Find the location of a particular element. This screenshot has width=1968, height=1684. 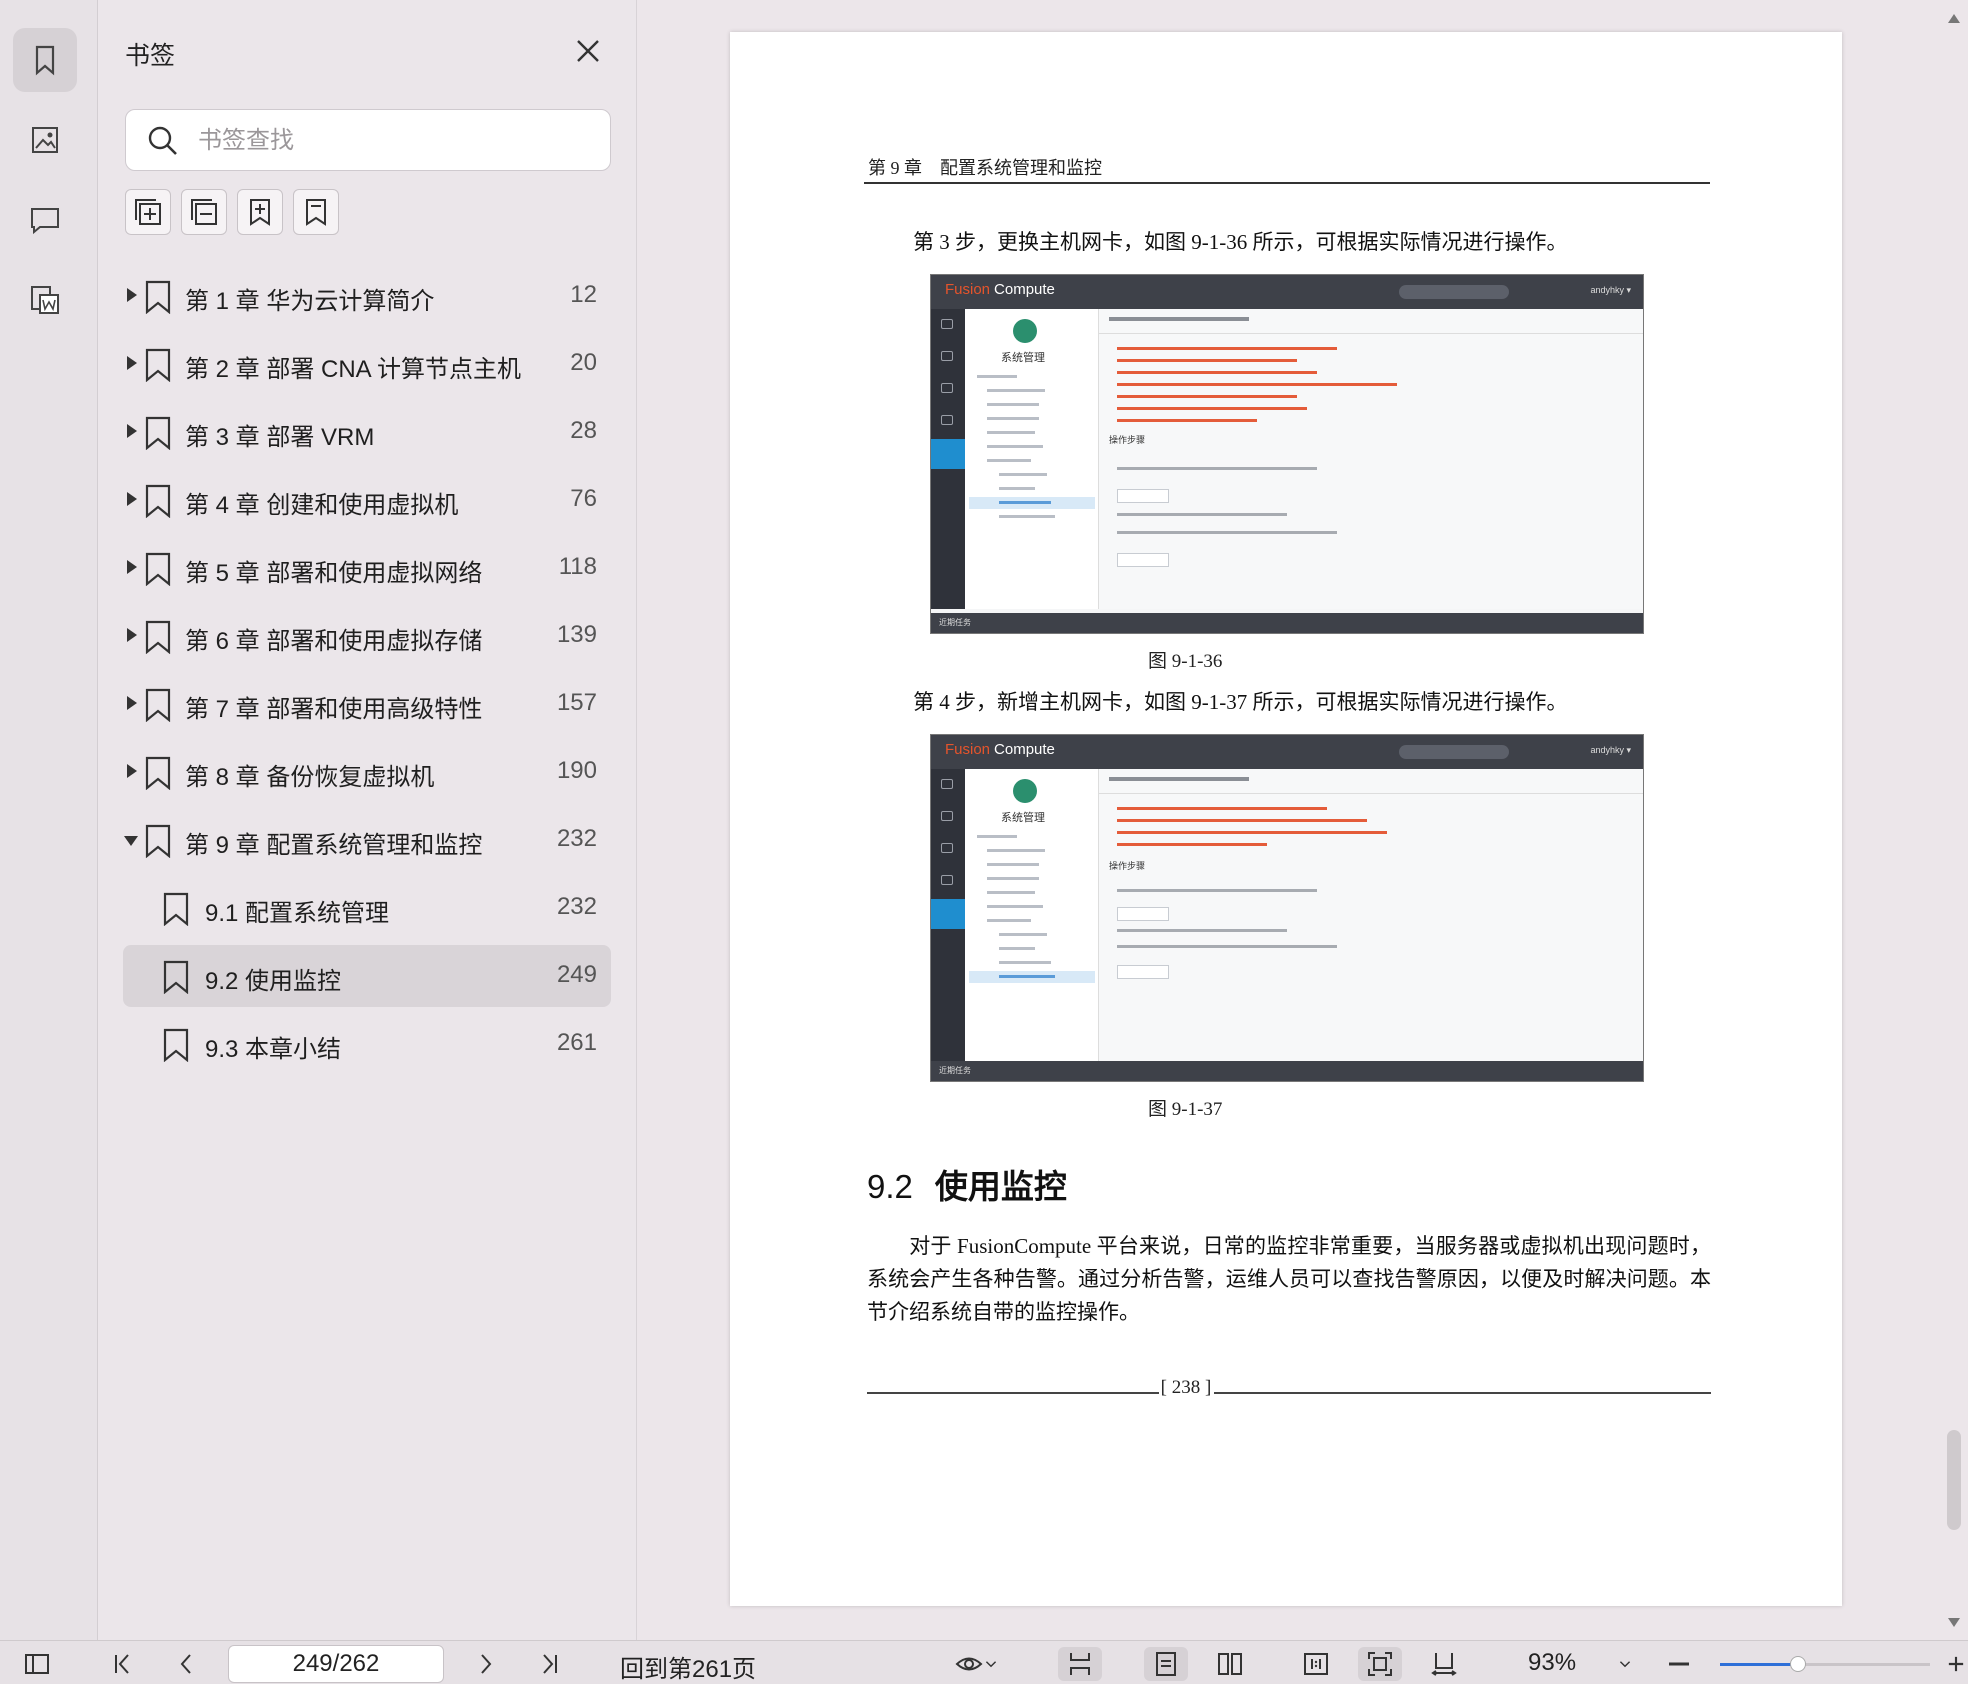

bookmark-subitem: 9.3 本章小结 261 is located at coordinates (367, 1044).